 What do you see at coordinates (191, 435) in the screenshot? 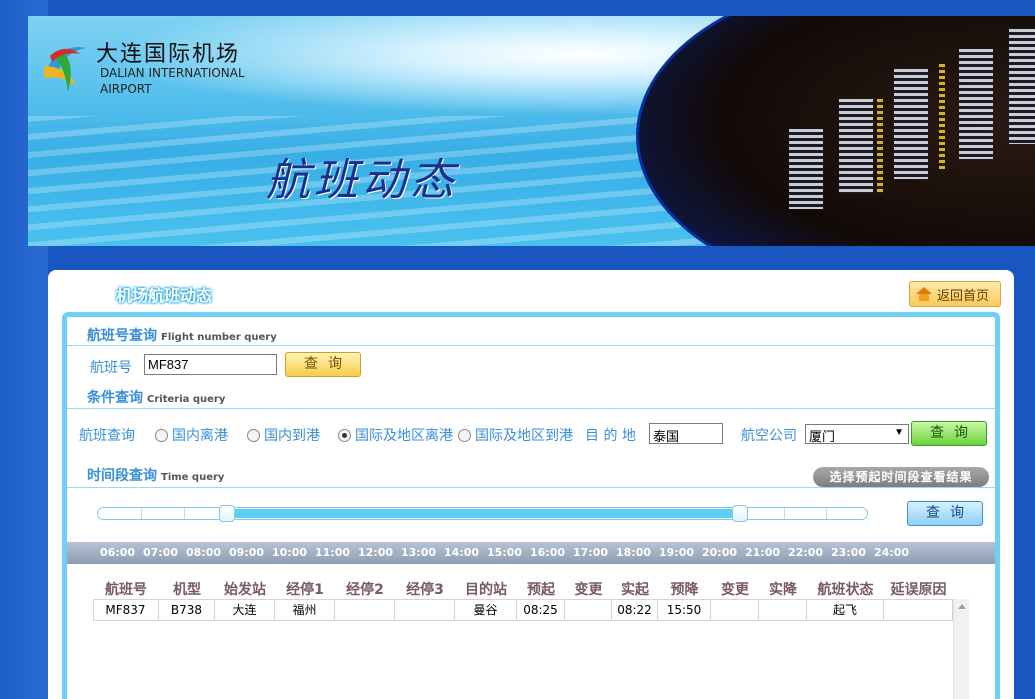
I see `radio-domestic-departure: 国内离港` at bounding box center [191, 435].